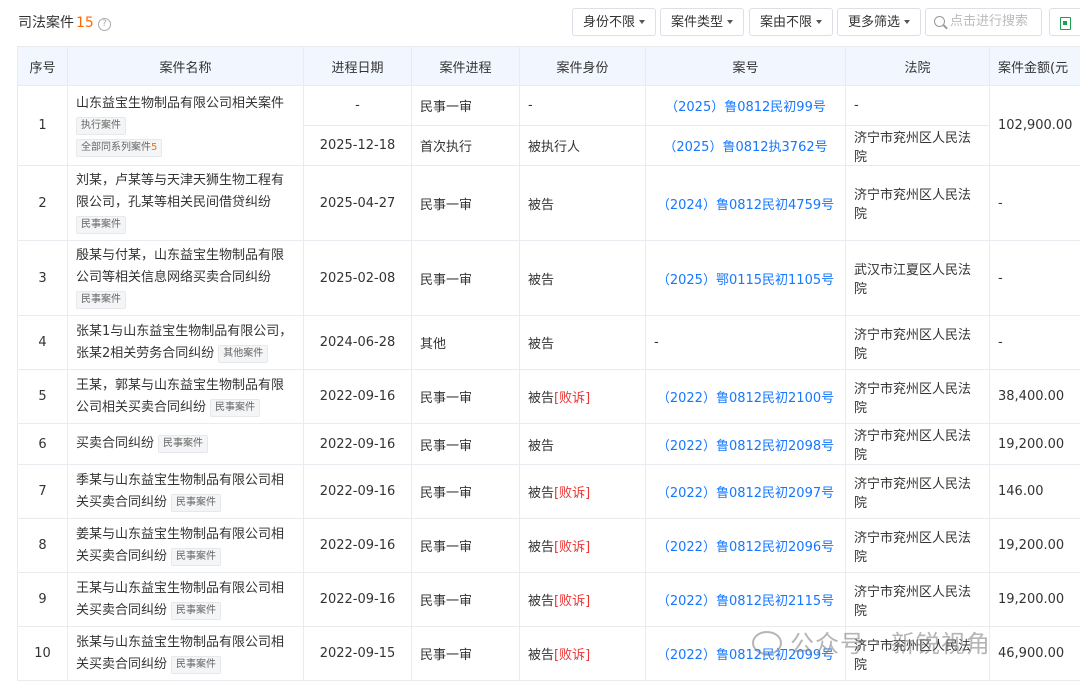 This screenshot has width=1080, height=687. I want to click on case-name-cell: 王某，郭某与山东益宝生物制品有限公司相关买卖合同纠纷 民事案件, so click(185, 396).